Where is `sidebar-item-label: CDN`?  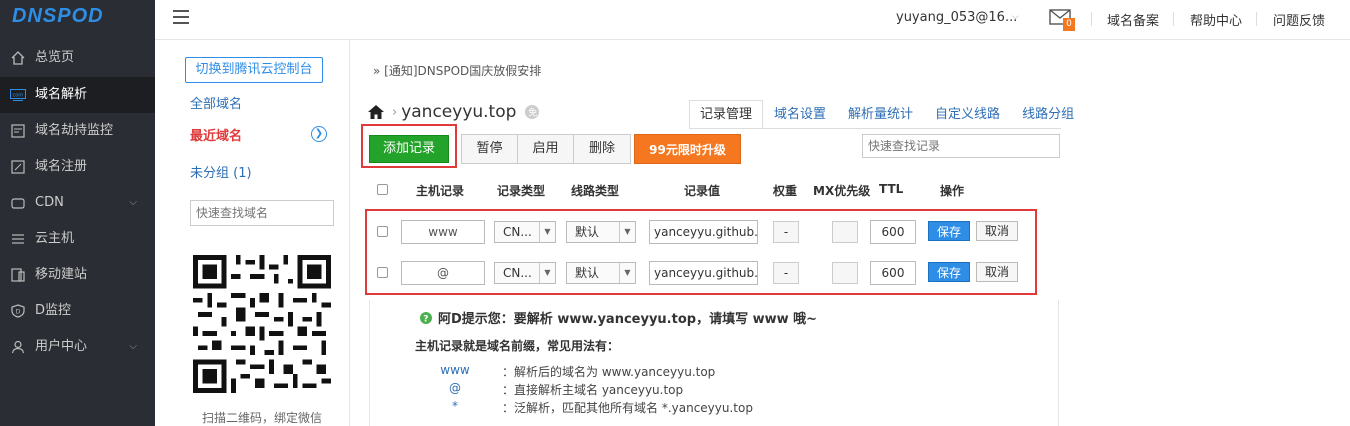 sidebar-item-label: CDN is located at coordinates (49, 202).